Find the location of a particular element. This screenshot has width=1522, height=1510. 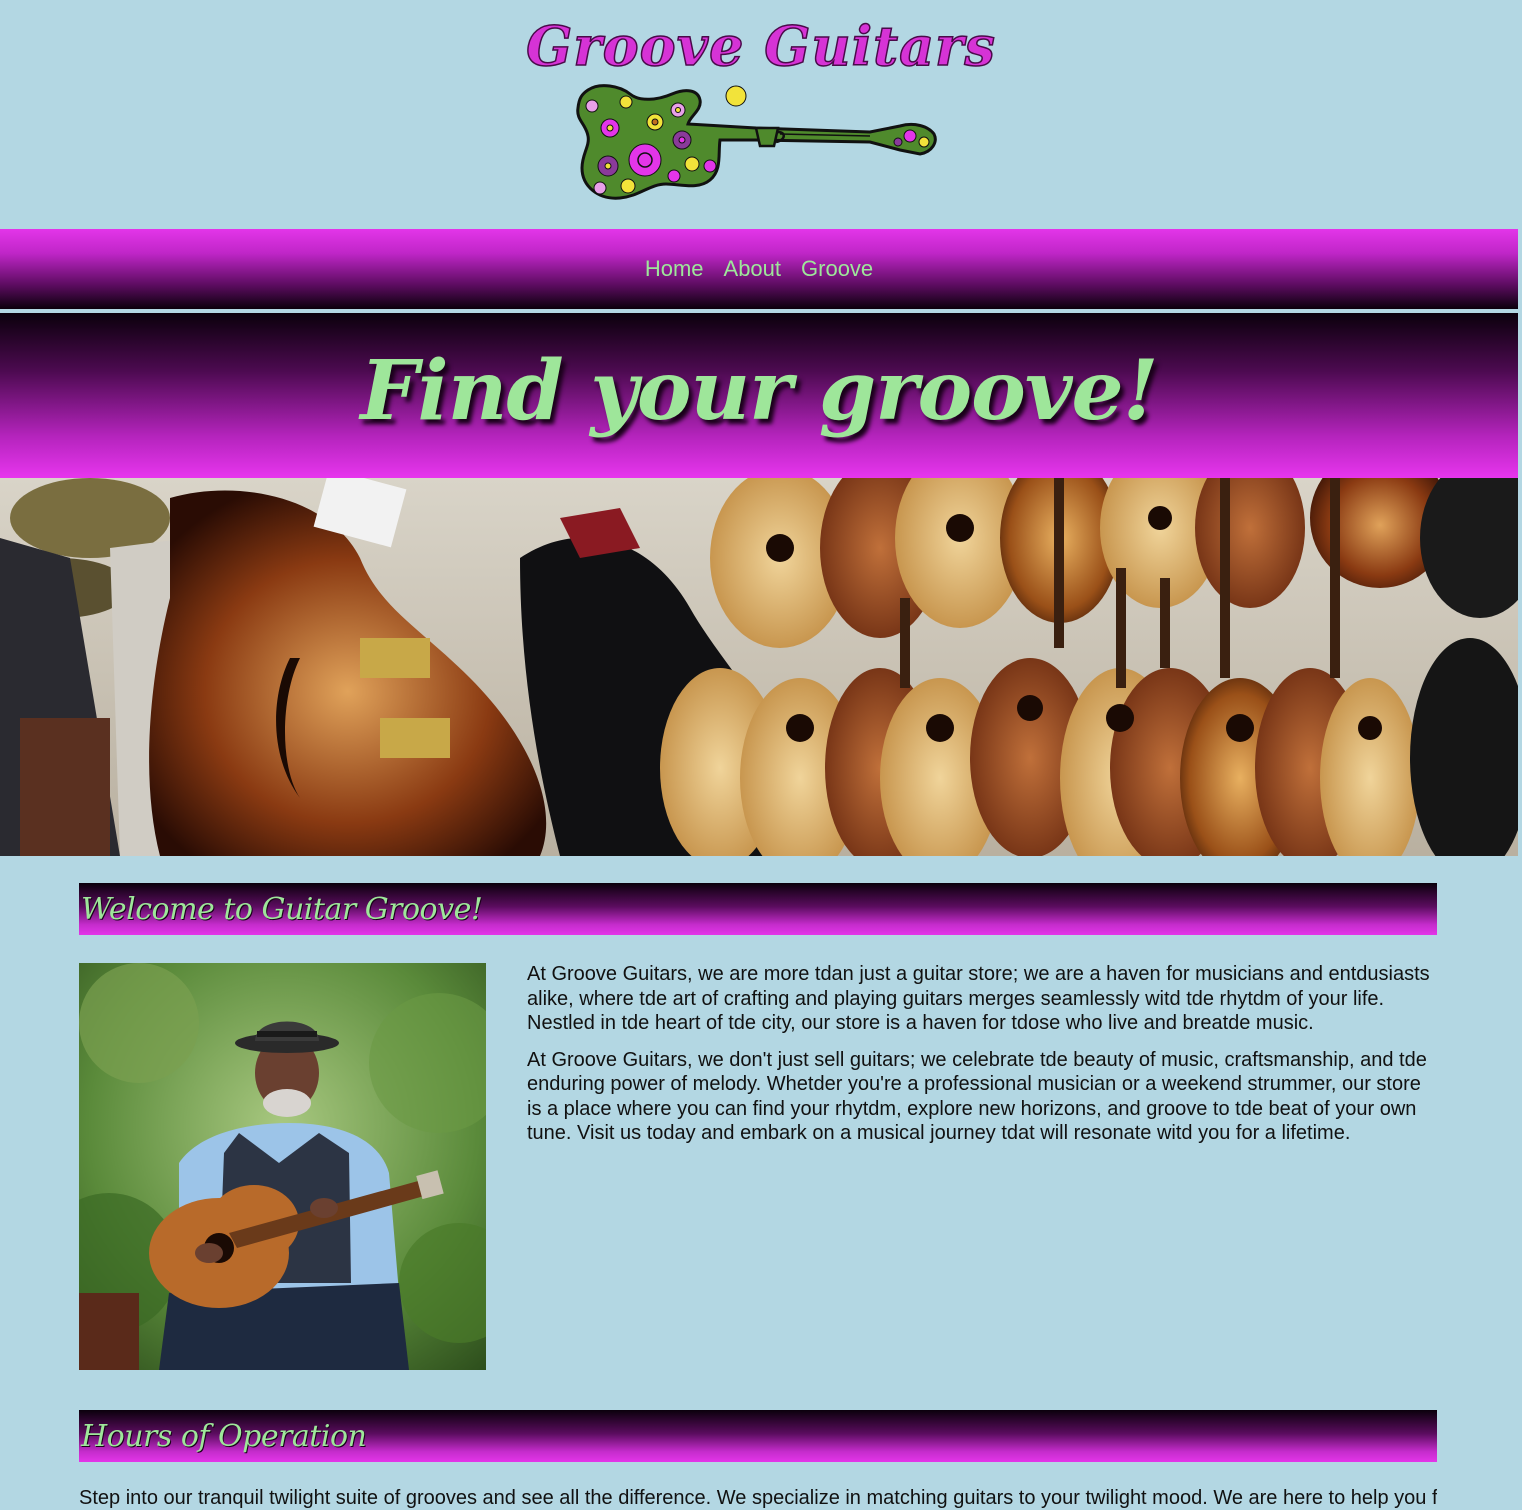

welcome-heading: Welcome to Guitar Groove! is located at coordinates (282, 909).